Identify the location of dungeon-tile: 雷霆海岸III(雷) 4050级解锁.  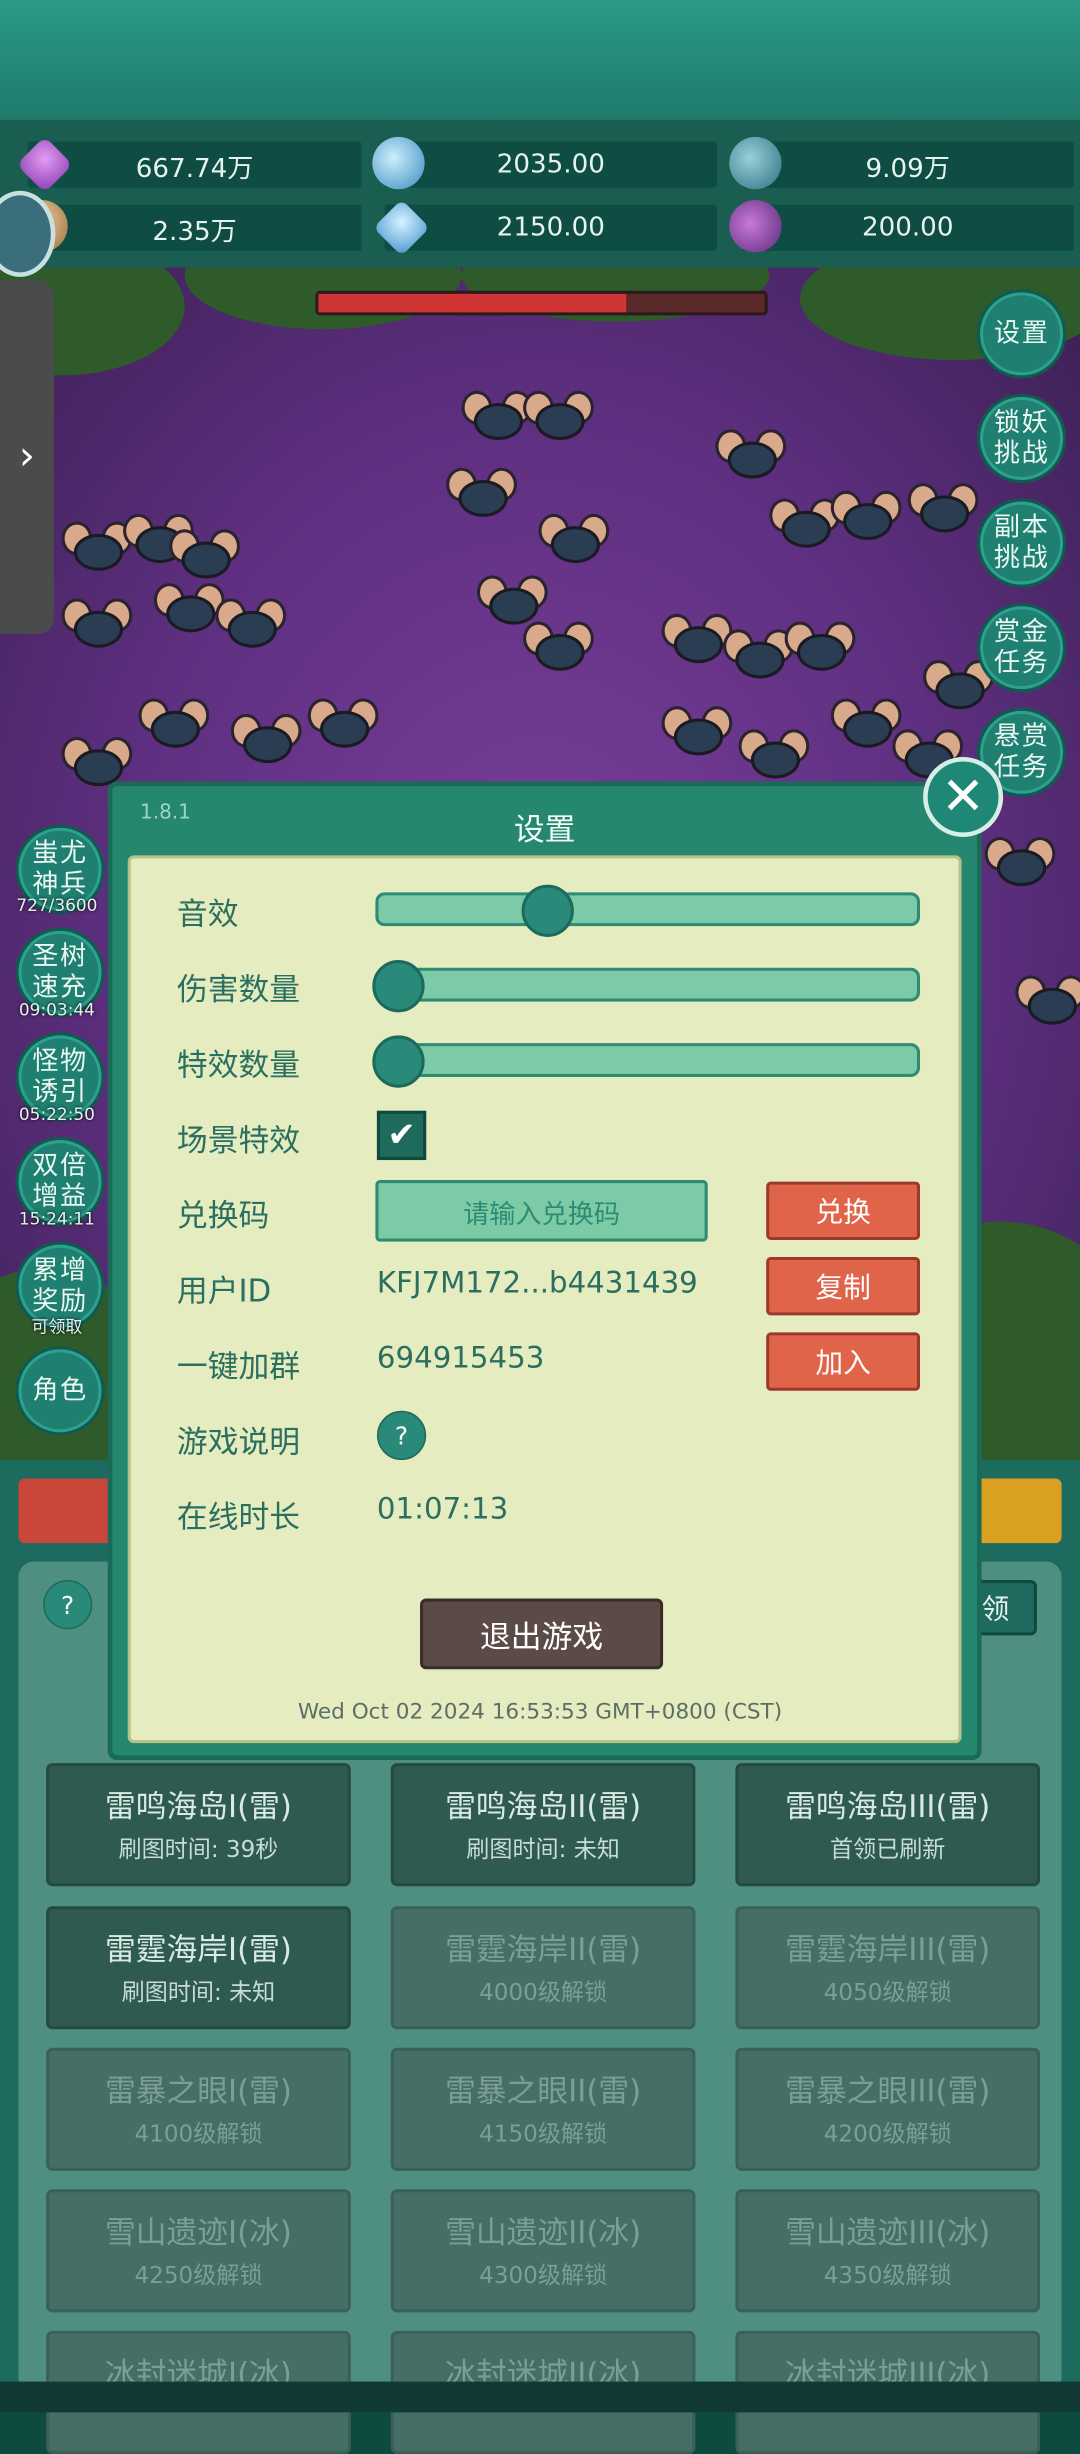
(888, 1968).